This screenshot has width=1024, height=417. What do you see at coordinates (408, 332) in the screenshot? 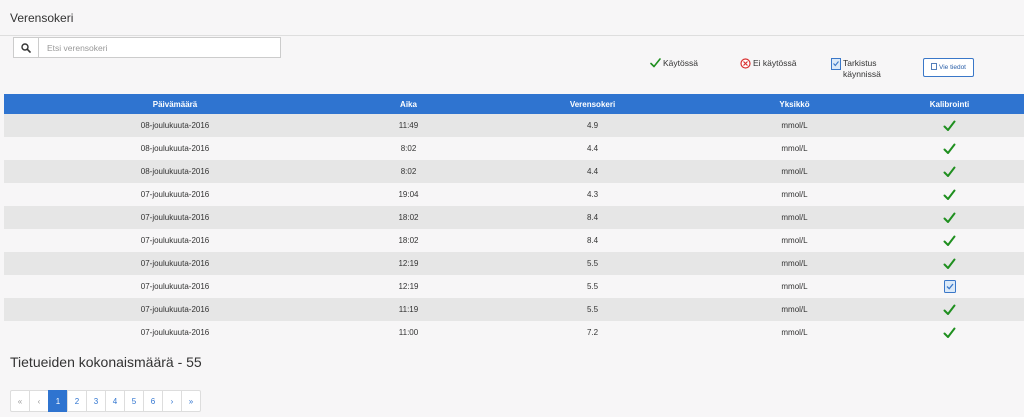
I see `time-cell: 11:00` at bounding box center [408, 332].